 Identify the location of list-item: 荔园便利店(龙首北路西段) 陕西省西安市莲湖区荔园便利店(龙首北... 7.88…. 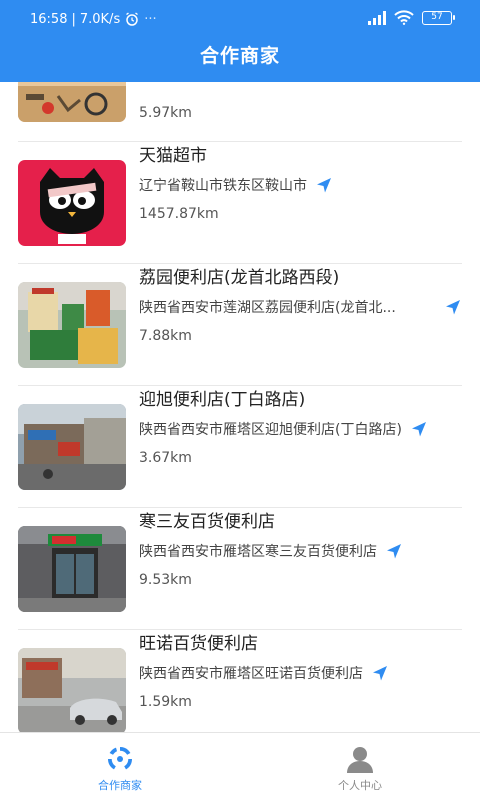
(240, 325).